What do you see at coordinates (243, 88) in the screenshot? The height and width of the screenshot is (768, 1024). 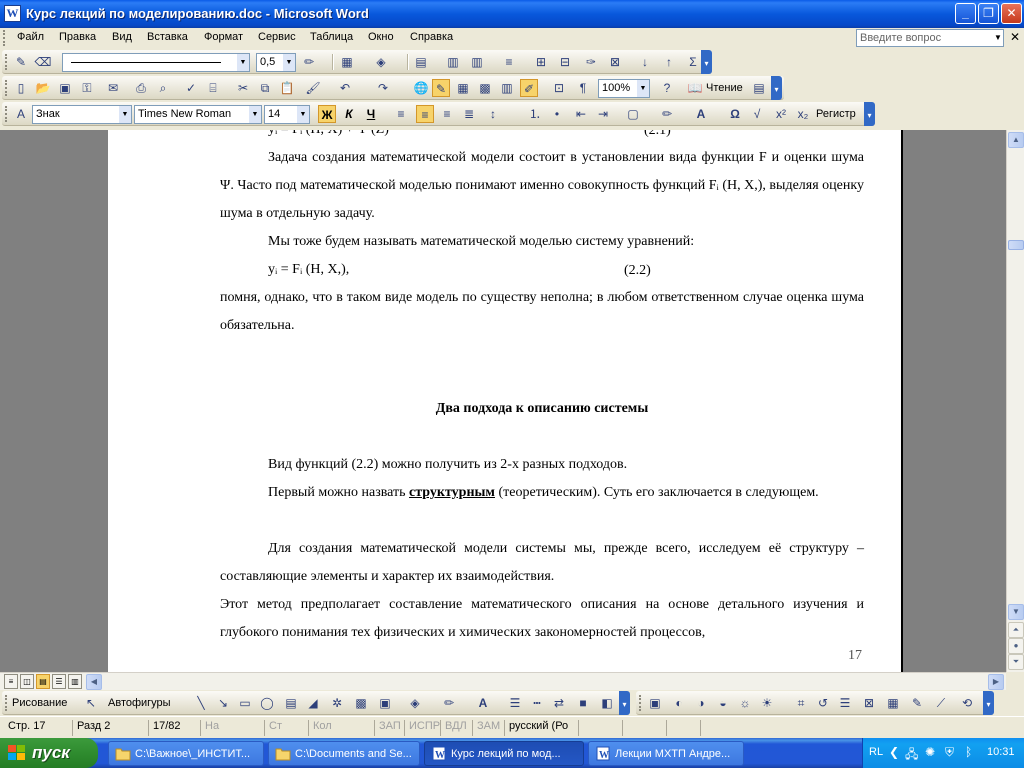 I see `cut-icon: ✂` at bounding box center [243, 88].